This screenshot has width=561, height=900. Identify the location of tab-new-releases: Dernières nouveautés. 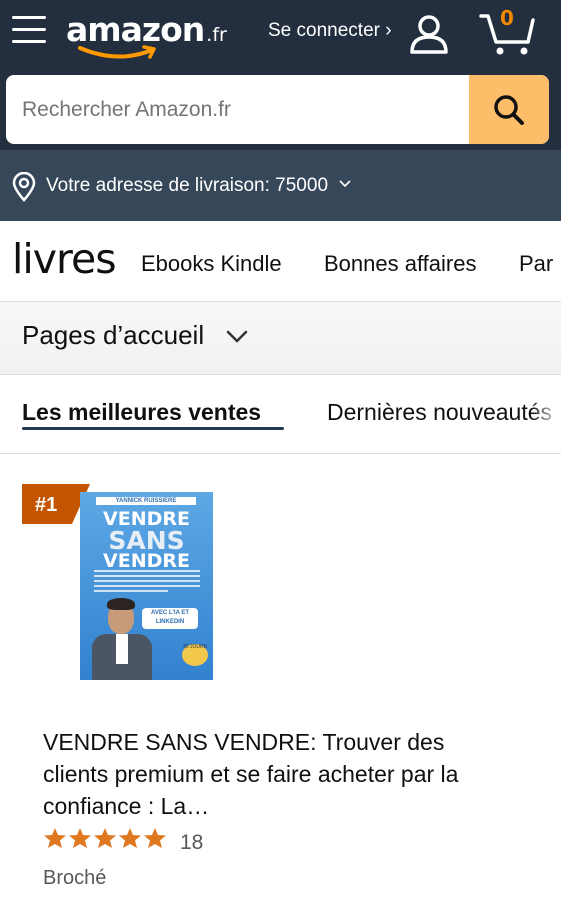
(439, 412).